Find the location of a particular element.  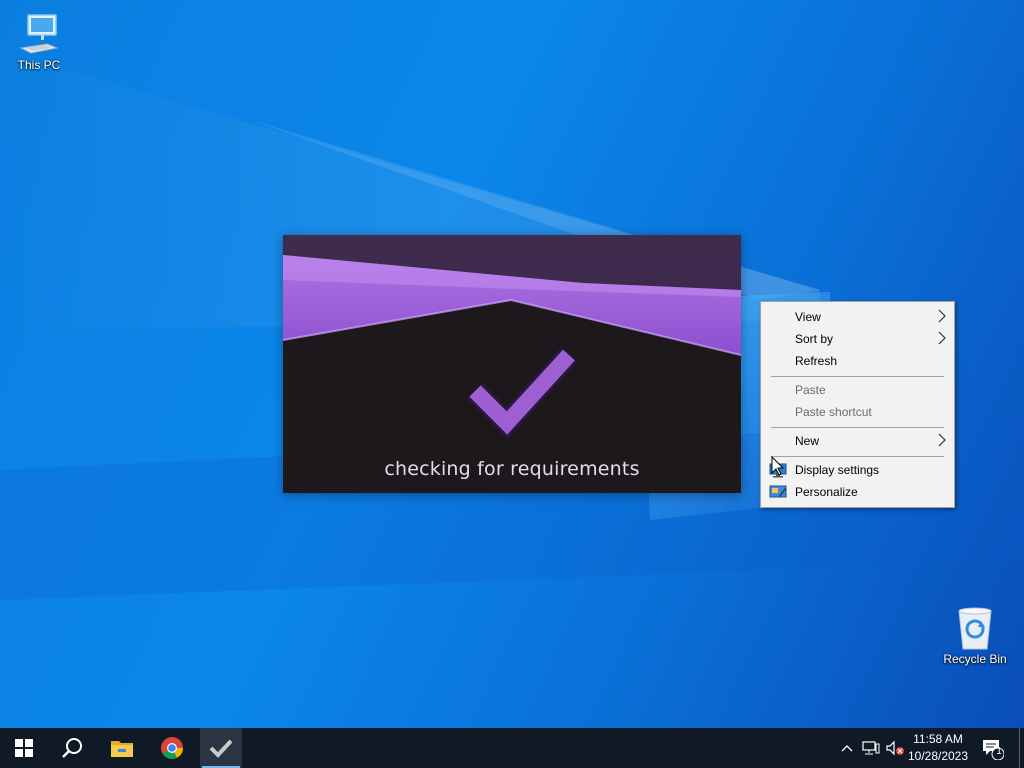

search-button is located at coordinates (72, 748).